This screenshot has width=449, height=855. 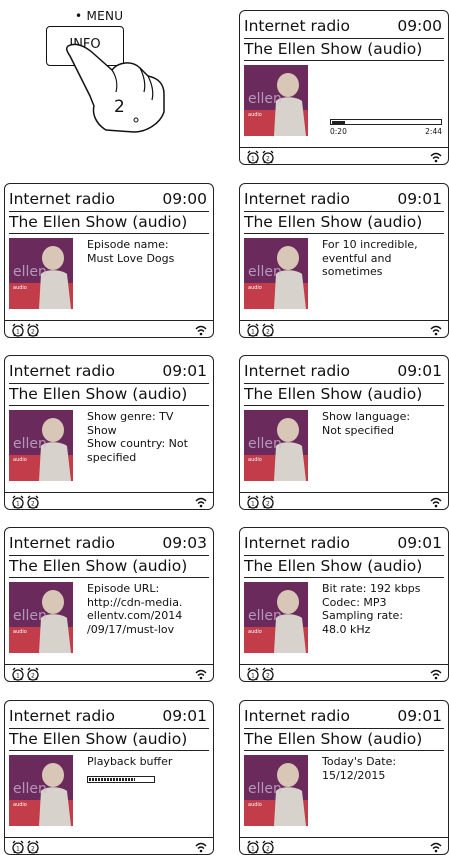 I want to click on info-text: Show language: Not specified, so click(x=366, y=423).